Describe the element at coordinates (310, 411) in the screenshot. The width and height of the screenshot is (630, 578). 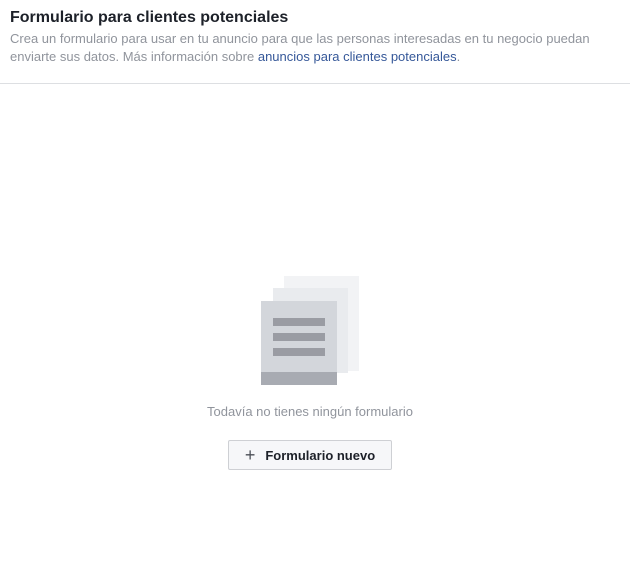
I see `empty-state-message: Todavía no tienes ningún formulario` at that location.